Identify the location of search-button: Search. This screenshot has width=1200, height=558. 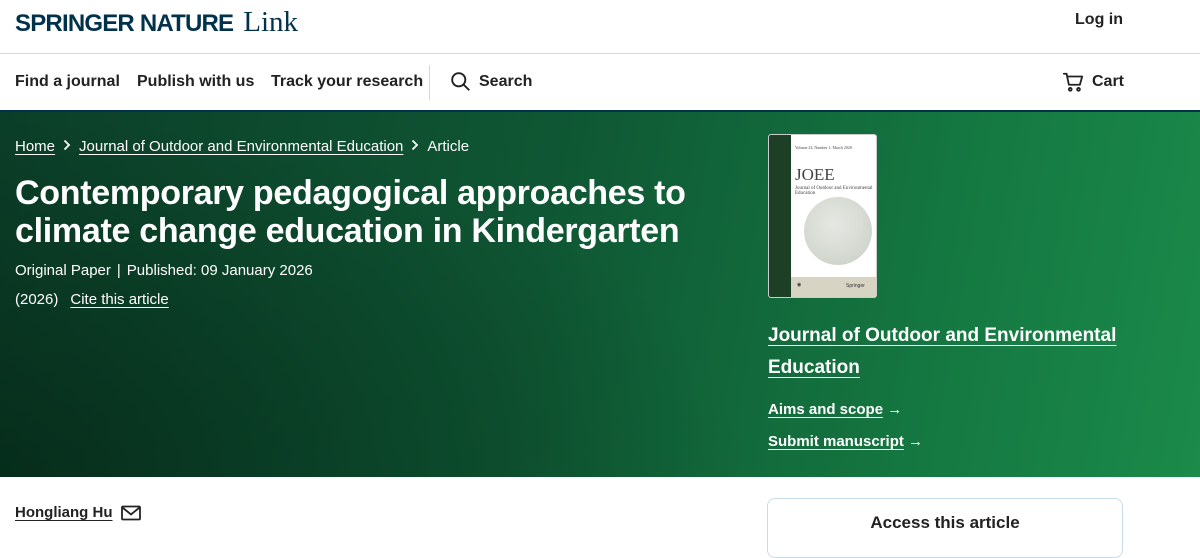
(491, 81).